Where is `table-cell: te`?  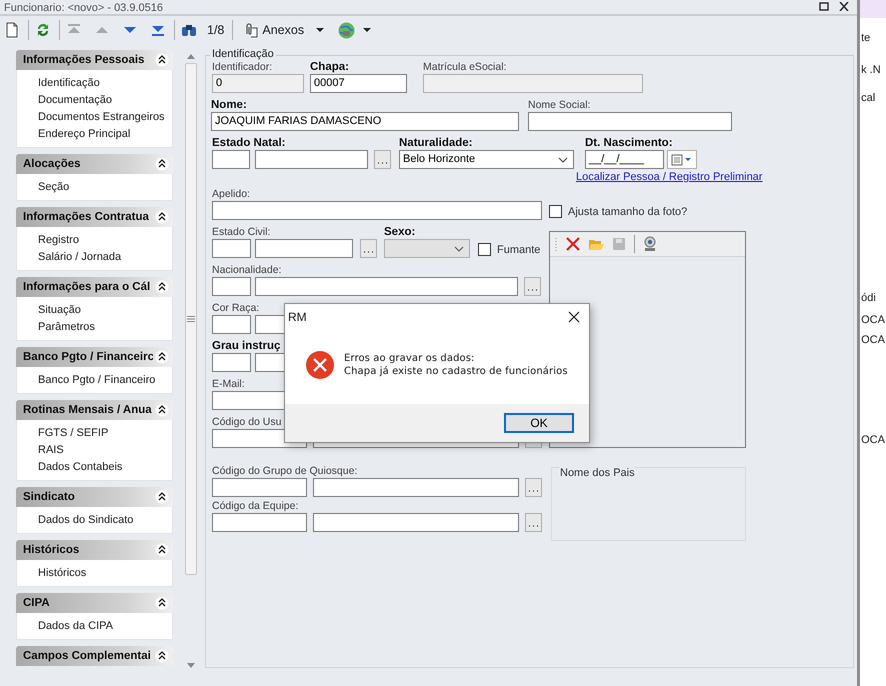 table-cell: te is located at coordinates (865, 38).